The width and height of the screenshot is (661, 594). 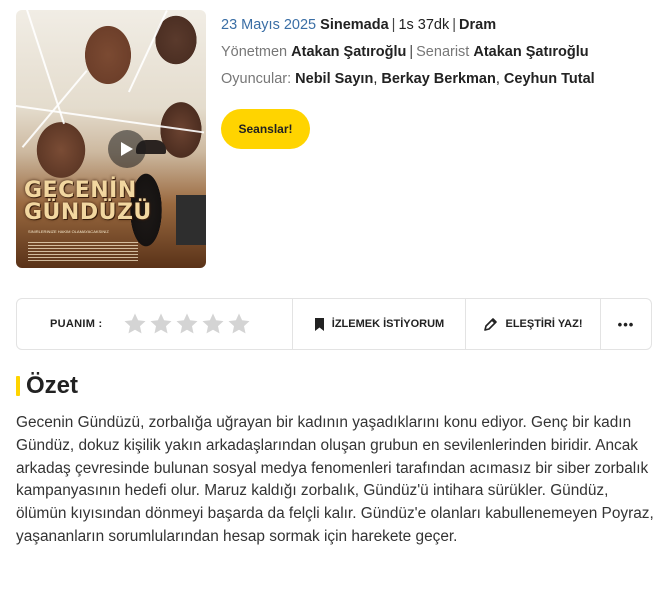 I want to click on duration: 1s 37dk, so click(x=424, y=25).